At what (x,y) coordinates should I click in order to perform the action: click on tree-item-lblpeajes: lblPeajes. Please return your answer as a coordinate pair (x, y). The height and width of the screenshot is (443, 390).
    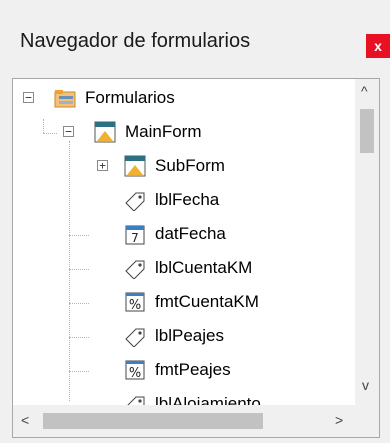
    Looking at the image, I should click on (173, 336).